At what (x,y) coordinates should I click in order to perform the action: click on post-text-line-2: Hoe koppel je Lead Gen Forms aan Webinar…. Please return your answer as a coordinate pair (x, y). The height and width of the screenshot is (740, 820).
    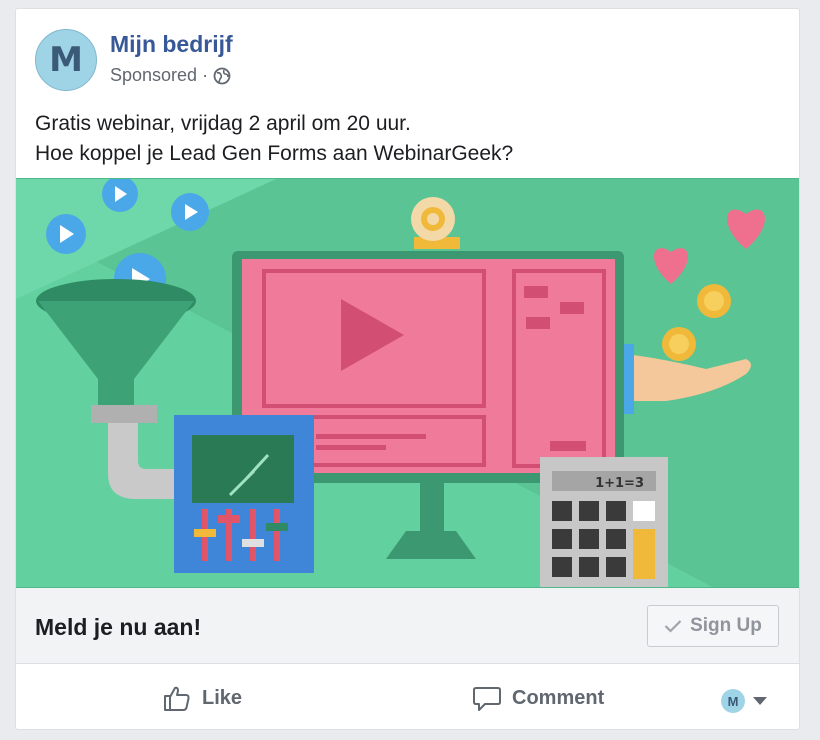
    Looking at the image, I should click on (274, 153).